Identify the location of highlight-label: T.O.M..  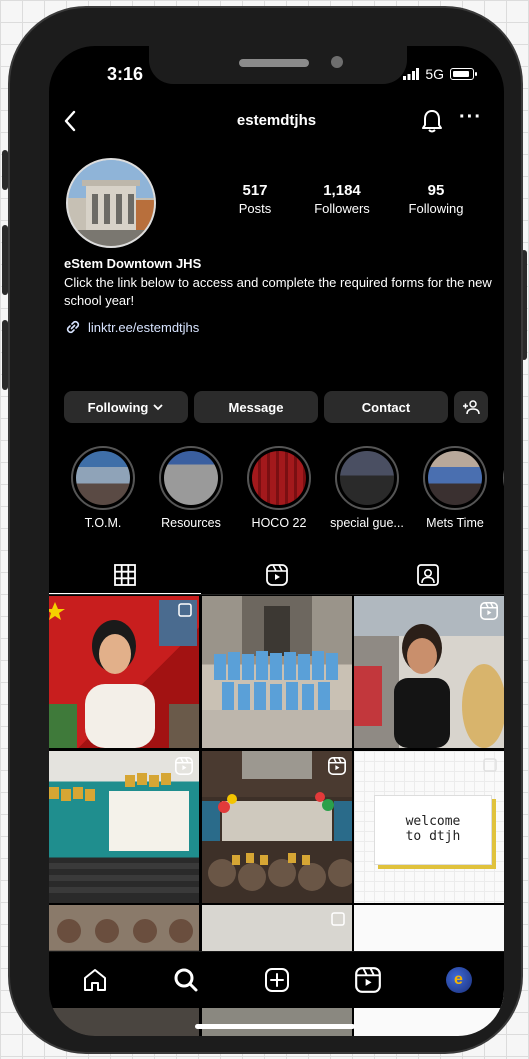
(103, 523).